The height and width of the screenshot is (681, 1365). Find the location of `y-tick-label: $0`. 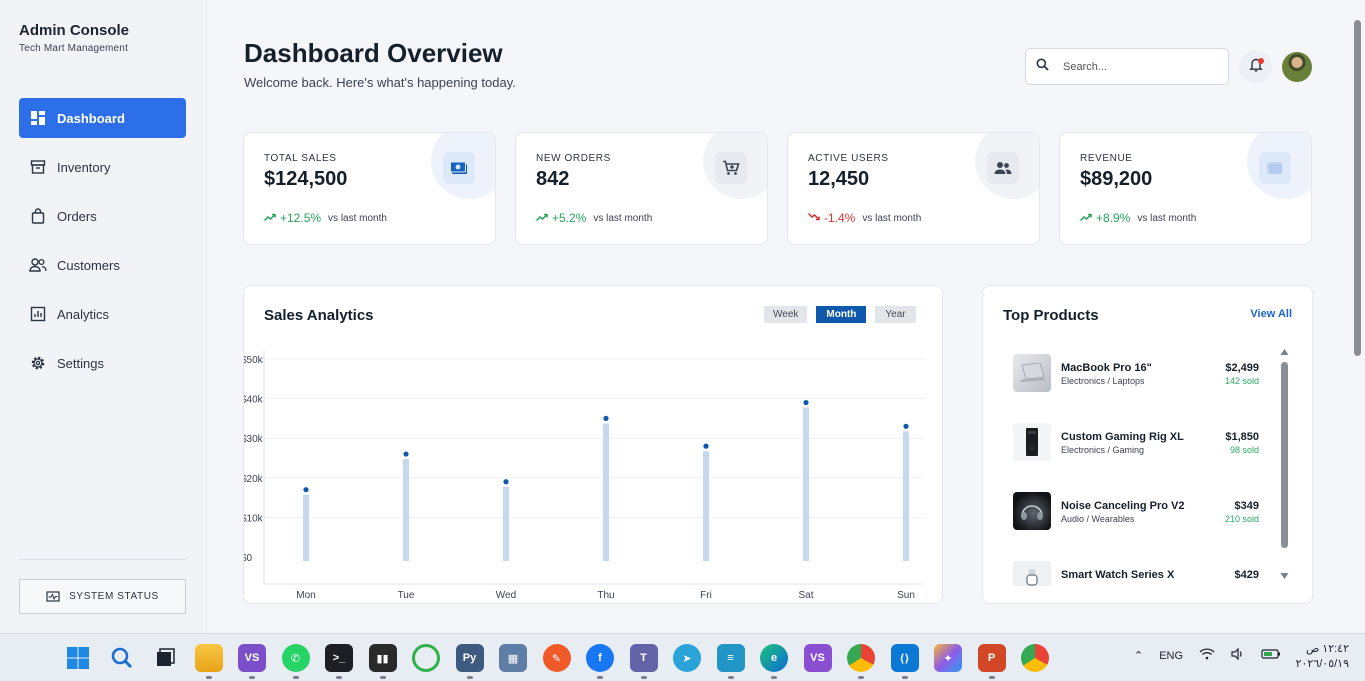

y-tick-label: $0 is located at coordinates (248, 558).